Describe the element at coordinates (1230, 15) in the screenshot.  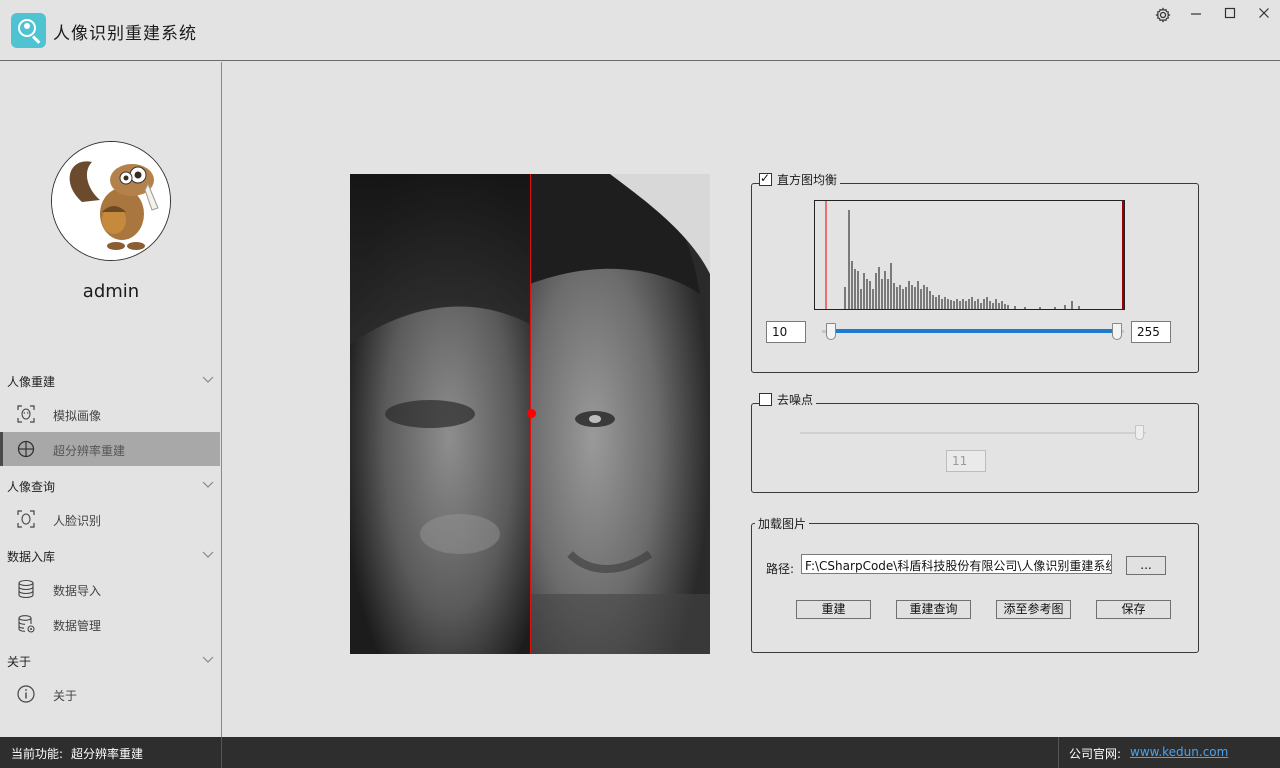
I see `maximize-button` at that location.